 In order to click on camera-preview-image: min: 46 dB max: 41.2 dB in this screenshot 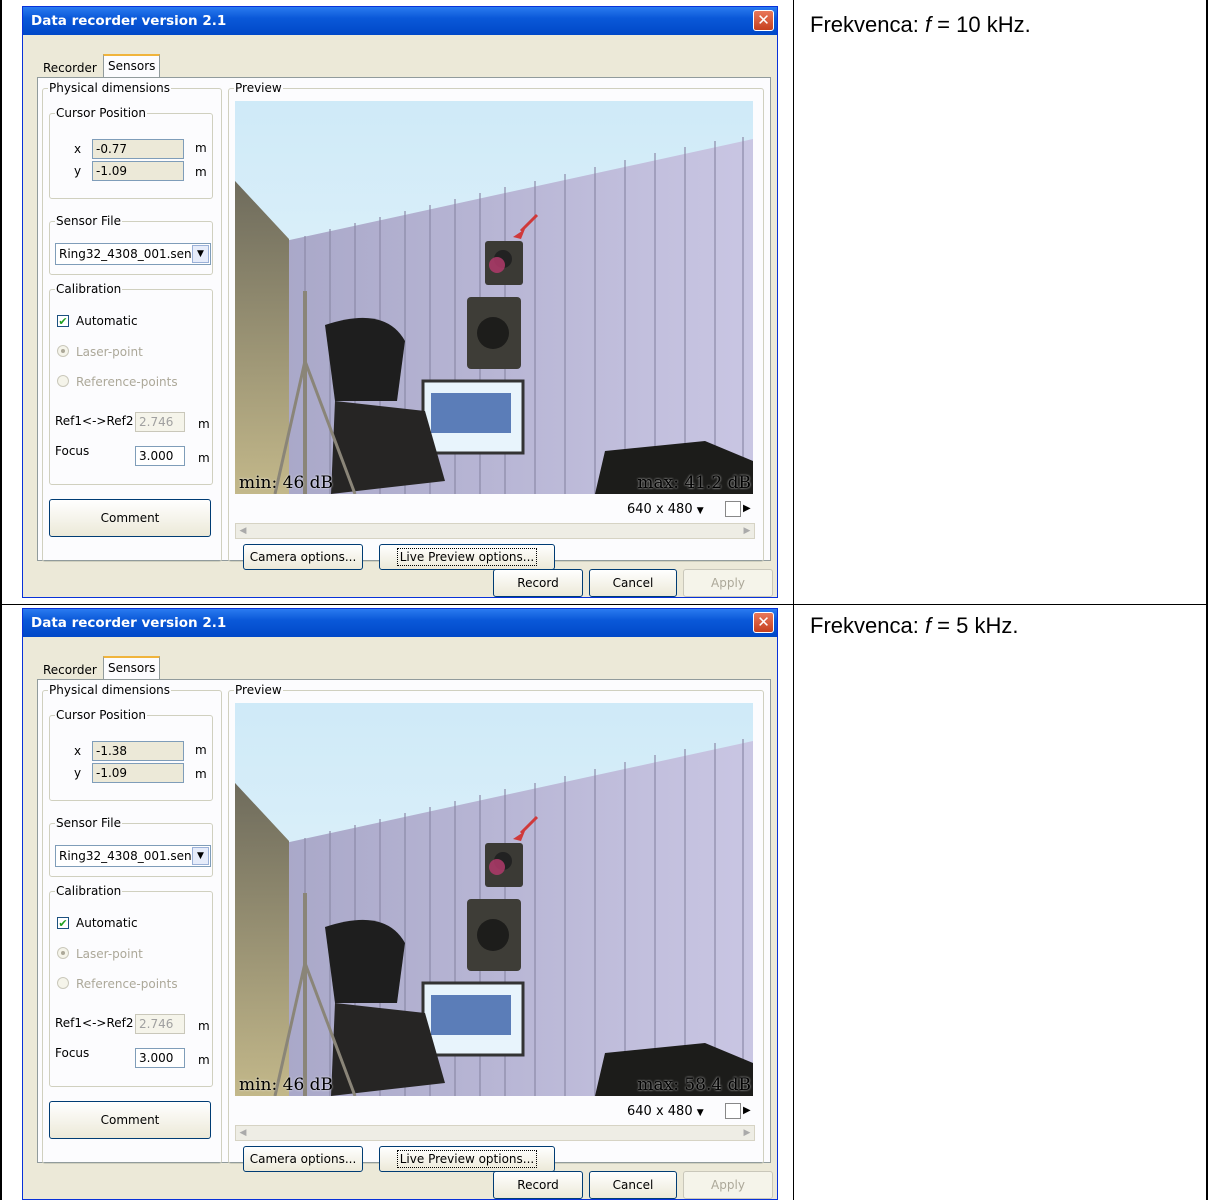, I will do `click(494, 297)`.